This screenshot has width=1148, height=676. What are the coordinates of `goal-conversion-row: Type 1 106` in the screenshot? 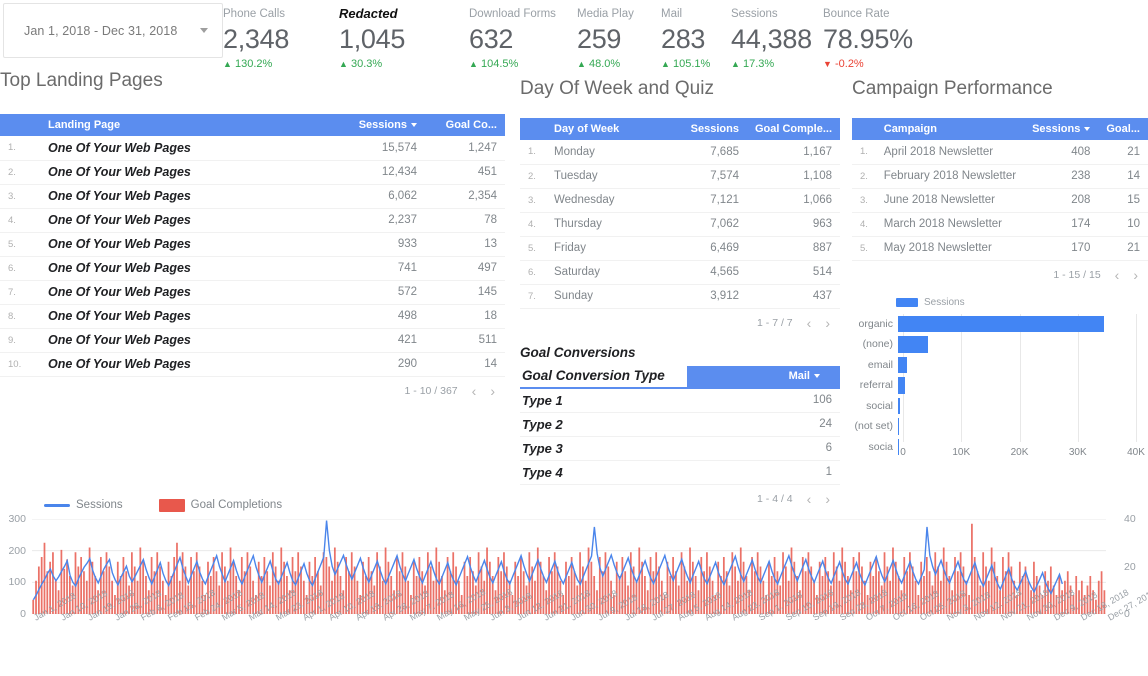 It's located at (680, 401).